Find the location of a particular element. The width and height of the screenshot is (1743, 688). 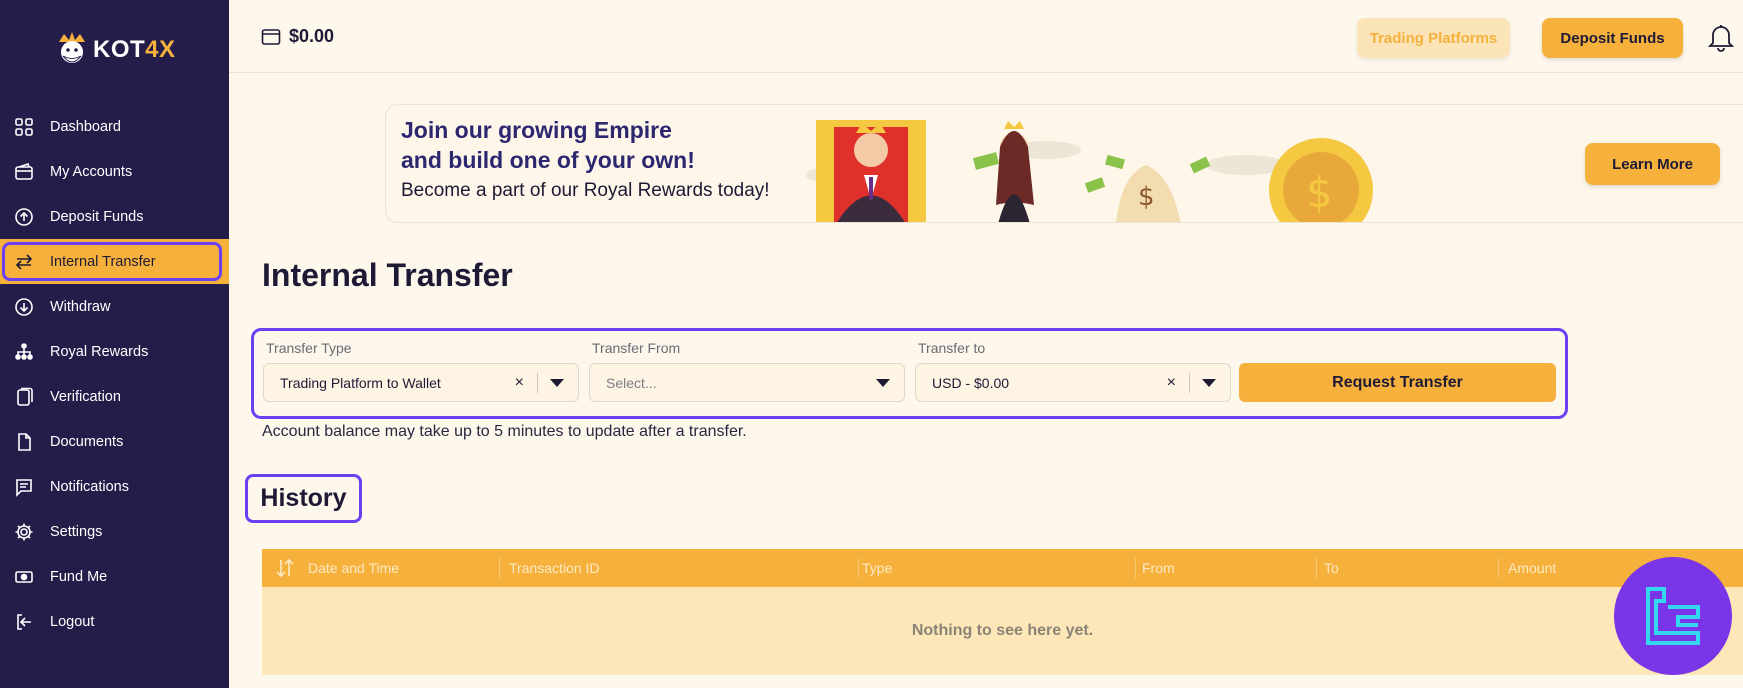

hierarchy-icon is located at coordinates (24, 352).